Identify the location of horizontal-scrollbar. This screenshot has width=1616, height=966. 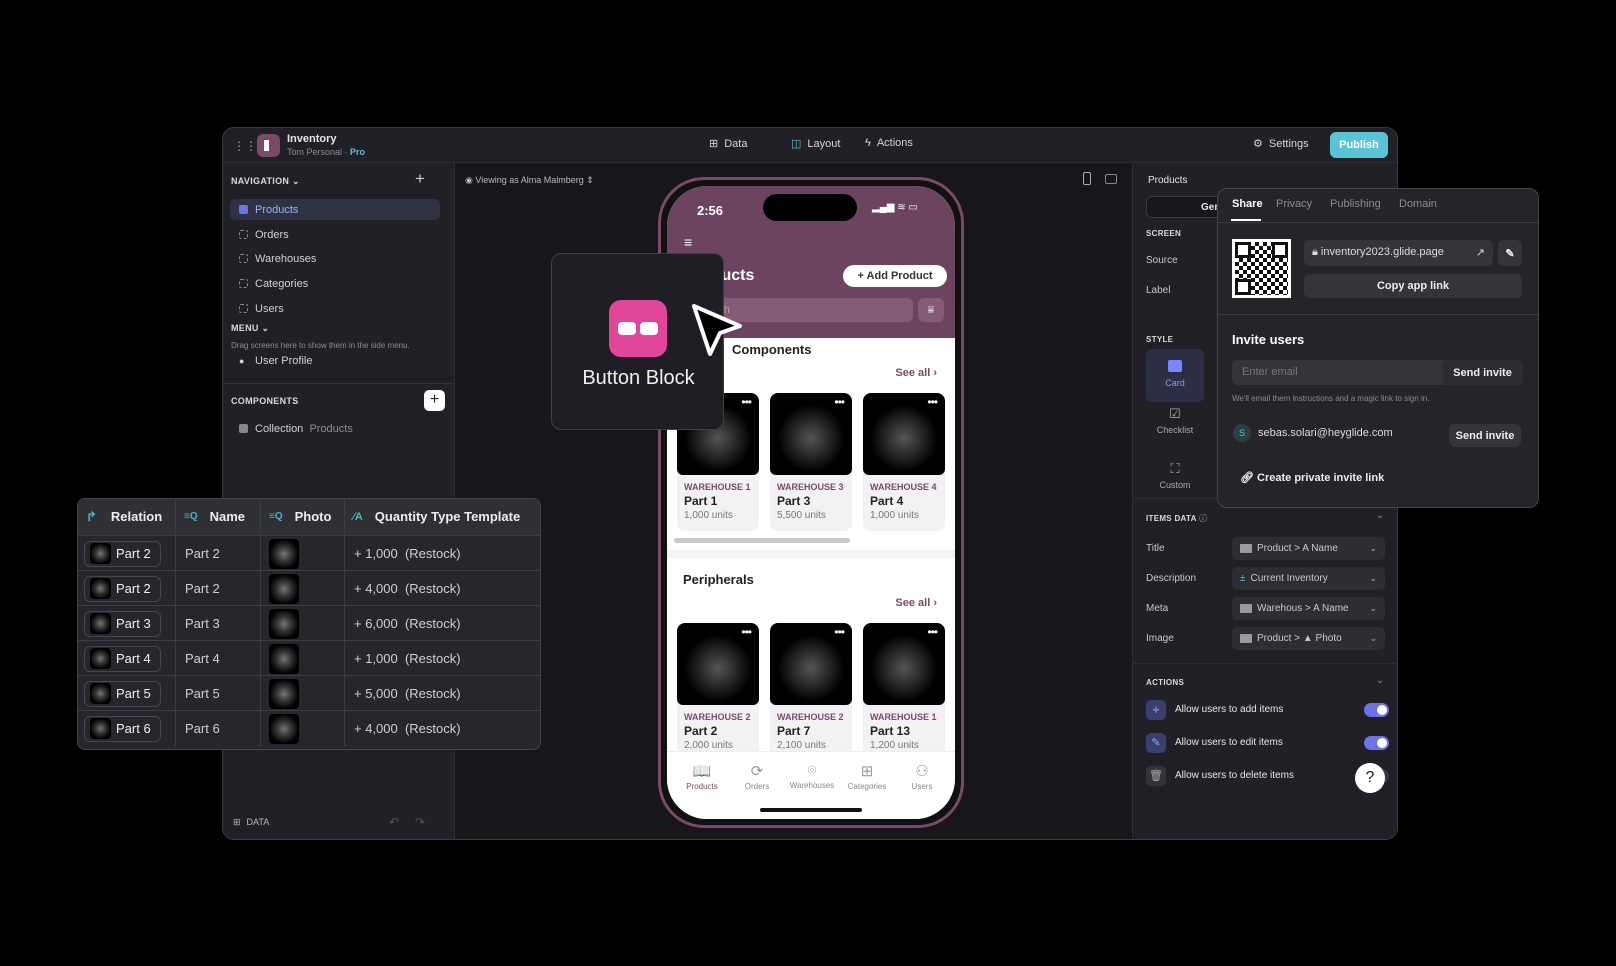
(762, 540).